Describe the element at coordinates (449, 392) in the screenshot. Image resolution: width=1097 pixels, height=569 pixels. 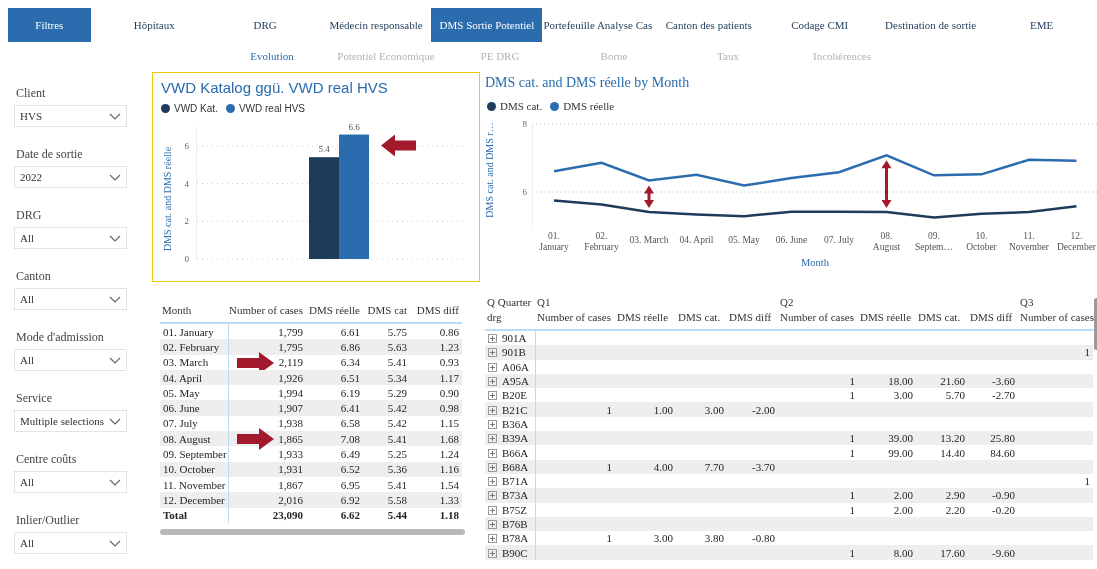
I see `table-cell: 0.90` at that location.